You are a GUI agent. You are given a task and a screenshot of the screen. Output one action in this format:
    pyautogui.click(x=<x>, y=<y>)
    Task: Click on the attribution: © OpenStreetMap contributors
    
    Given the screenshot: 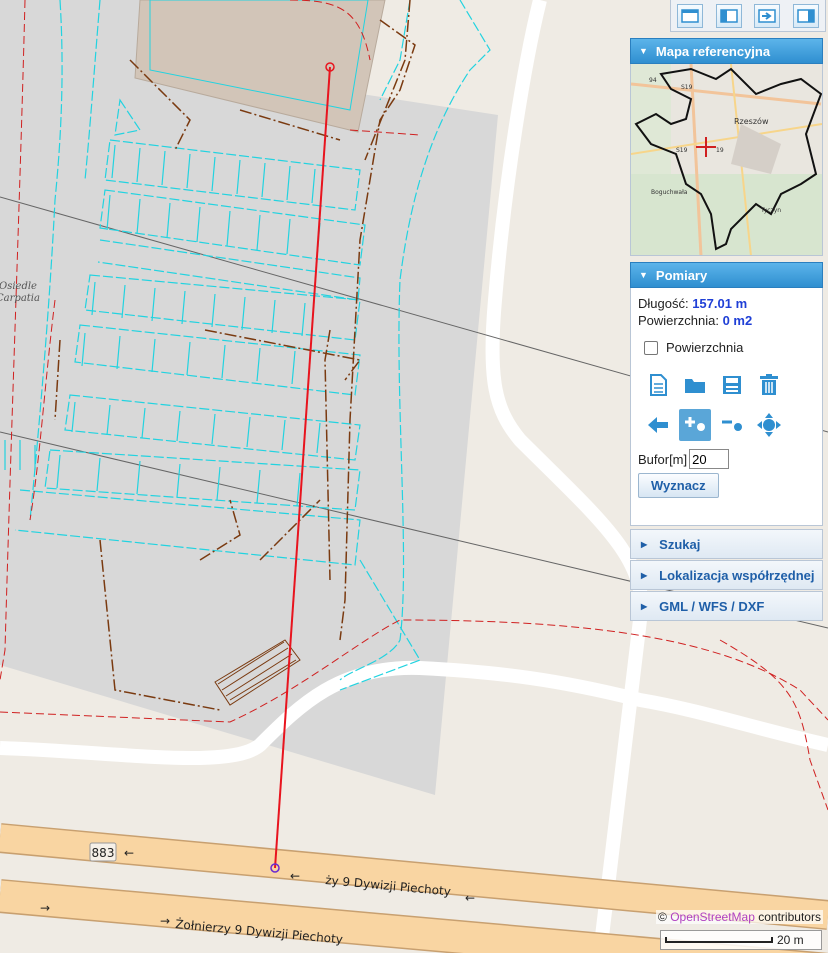 What is the action you would take?
    pyautogui.click(x=739, y=917)
    